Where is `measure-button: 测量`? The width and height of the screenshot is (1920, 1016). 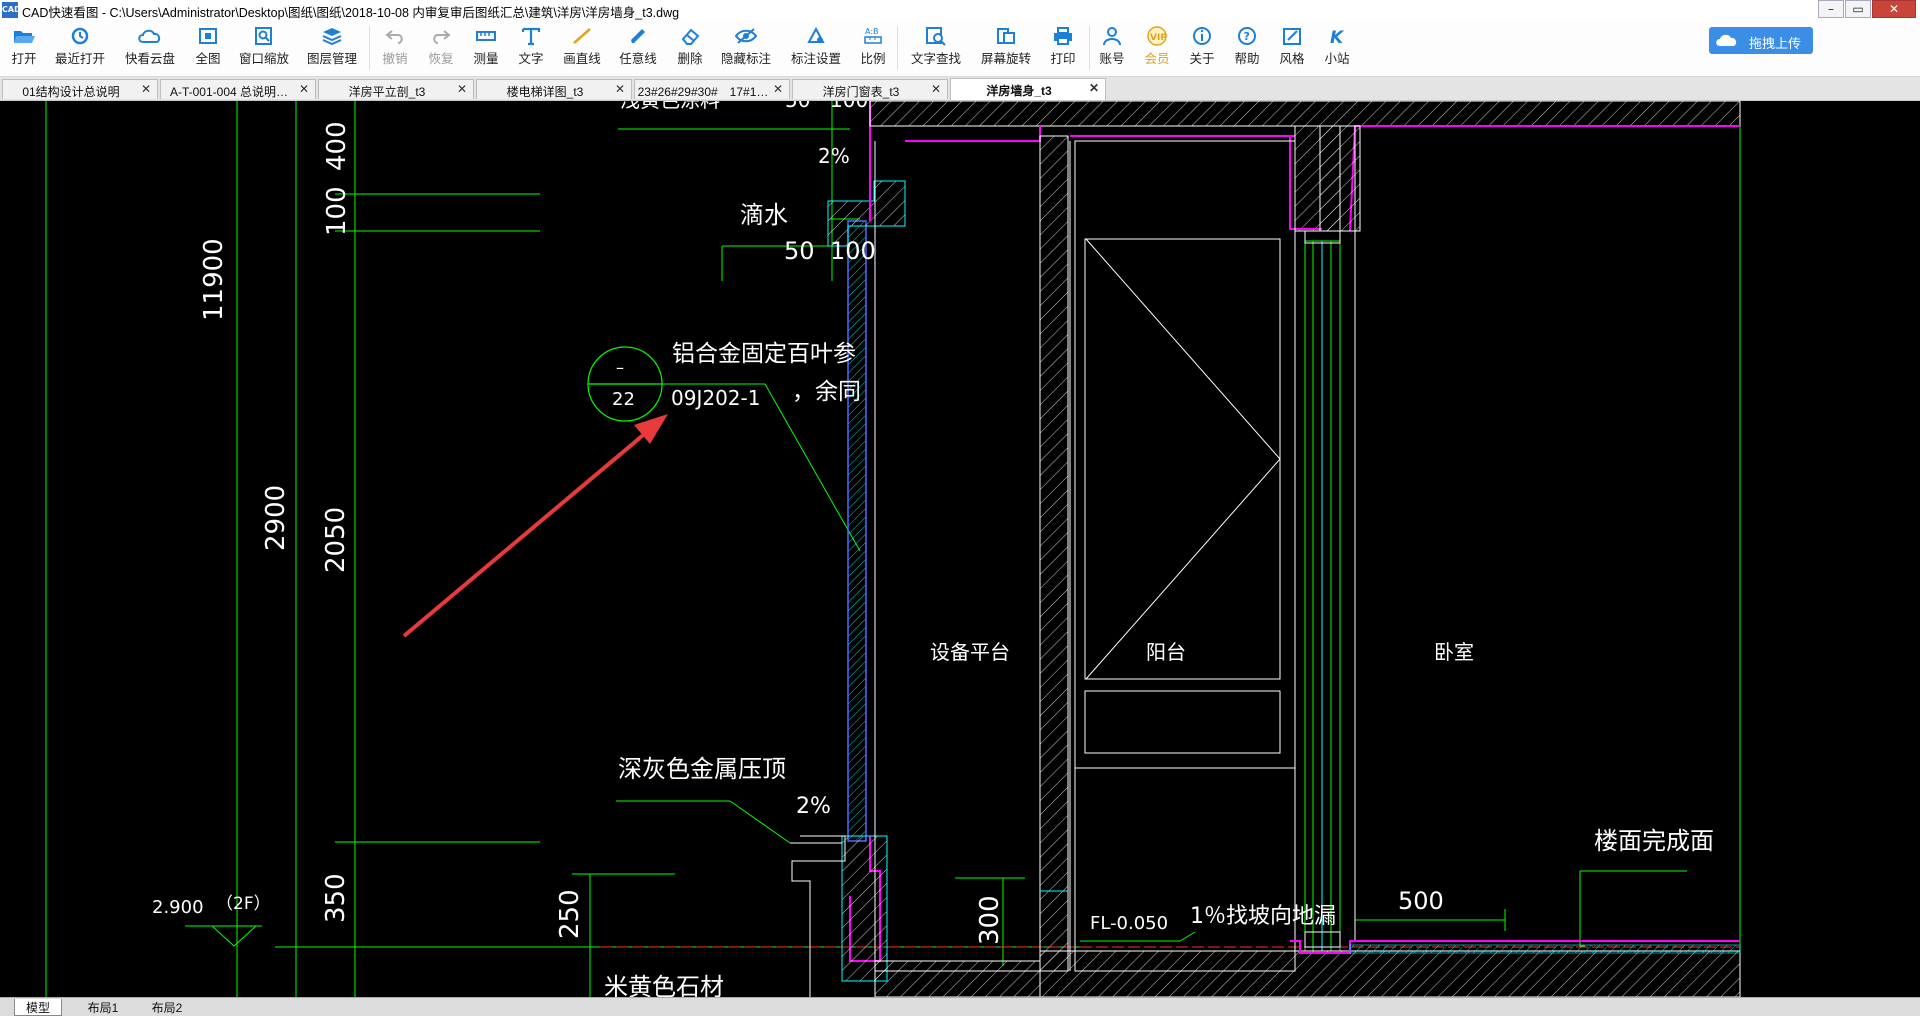
measure-button: 测量 is located at coordinates (486, 48).